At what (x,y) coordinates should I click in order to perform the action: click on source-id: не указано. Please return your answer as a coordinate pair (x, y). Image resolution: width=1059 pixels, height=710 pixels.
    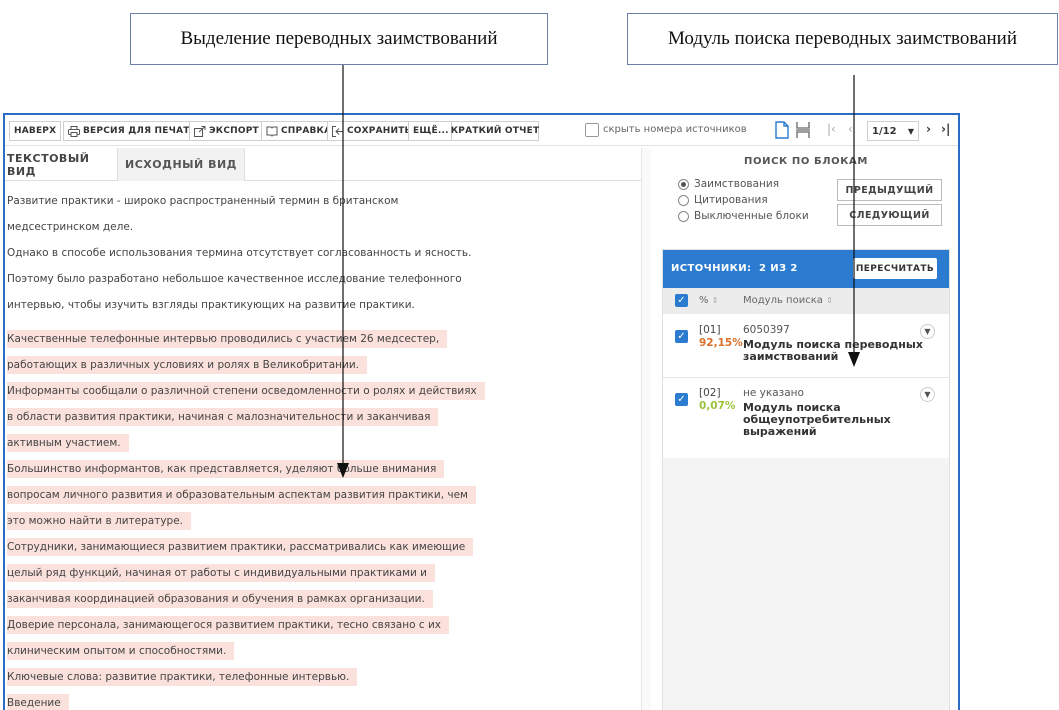
    Looking at the image, I should click on (773, 393).